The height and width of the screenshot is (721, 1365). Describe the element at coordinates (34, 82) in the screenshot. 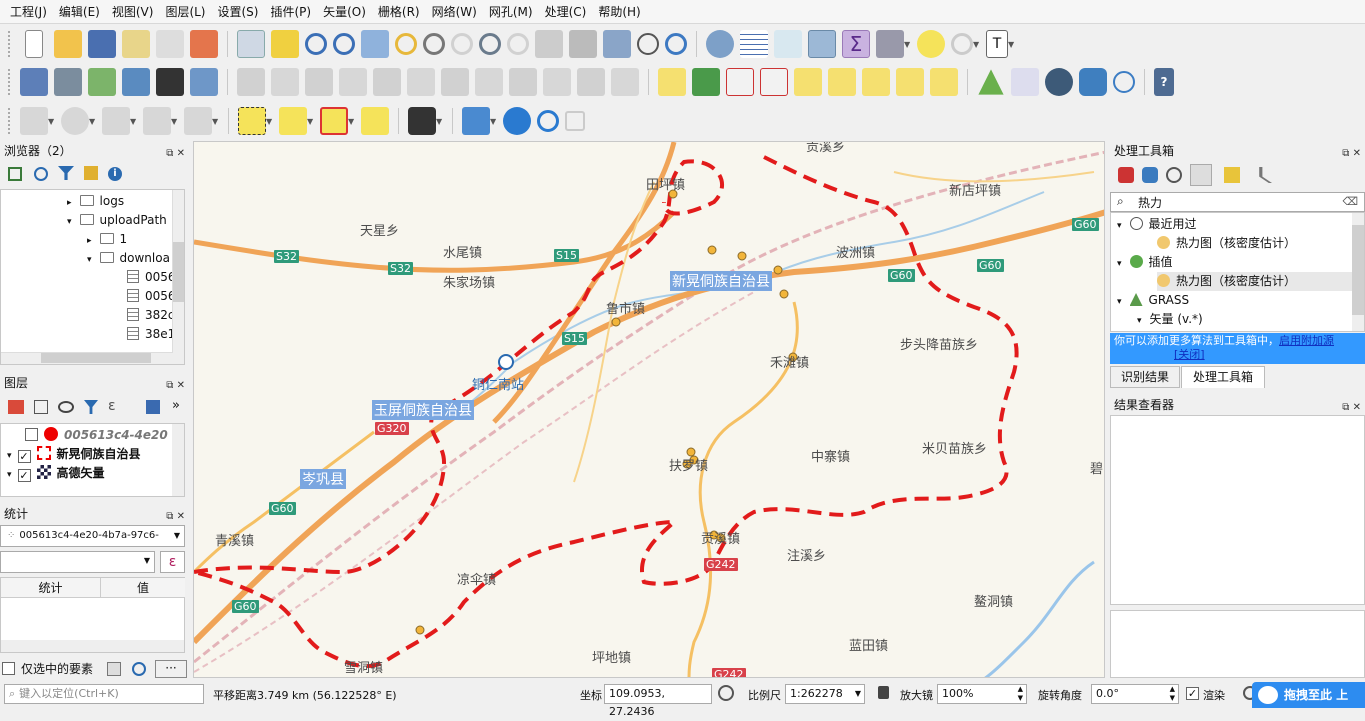

I see `data-source-manager-icon` at that location.